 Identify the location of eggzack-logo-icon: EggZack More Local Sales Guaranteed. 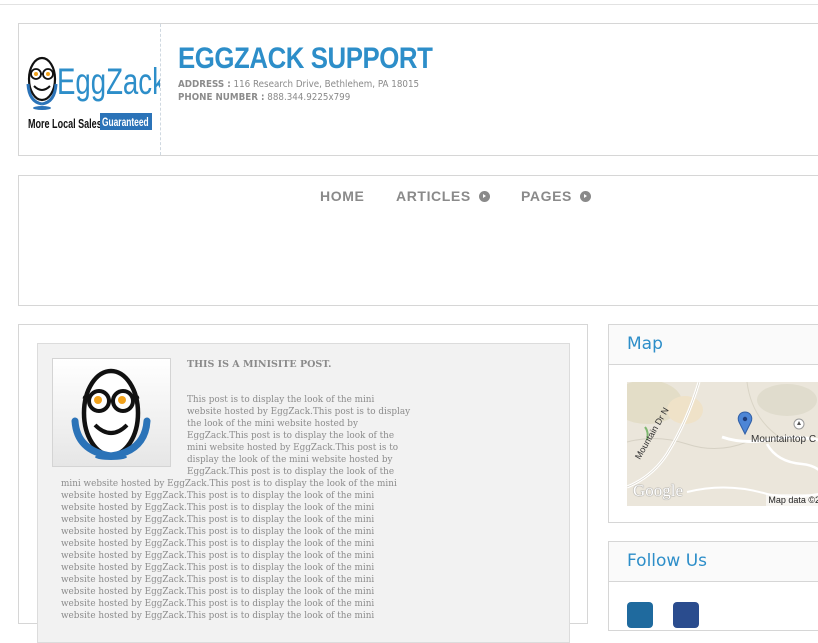
(96, 94).